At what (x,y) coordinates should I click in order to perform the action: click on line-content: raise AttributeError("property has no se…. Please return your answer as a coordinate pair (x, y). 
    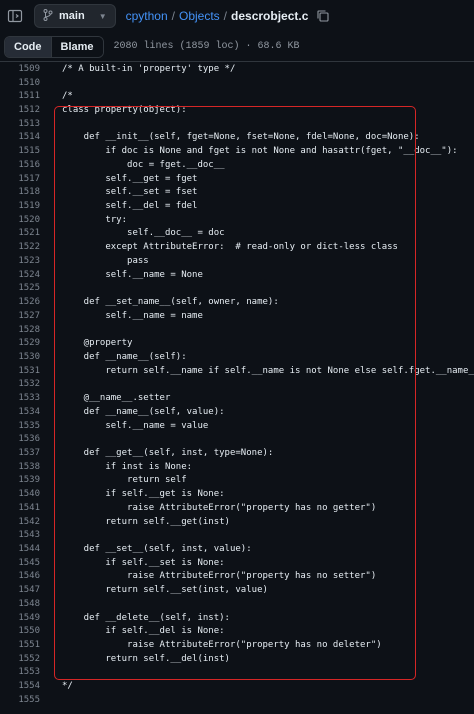
    Looking at the image, I should click on (219, 576).